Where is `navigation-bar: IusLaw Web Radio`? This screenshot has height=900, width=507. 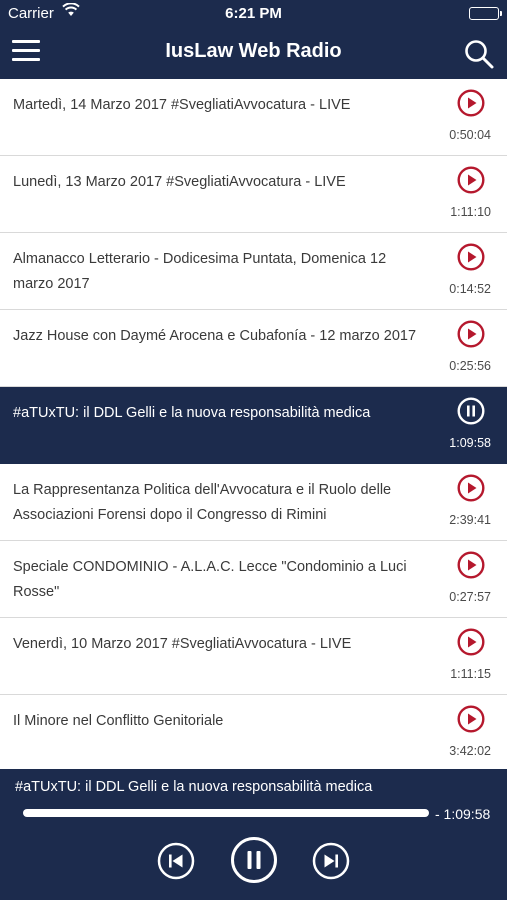 navigation-bar: IusLaw Web Radio is located at coordinates (253, 53).